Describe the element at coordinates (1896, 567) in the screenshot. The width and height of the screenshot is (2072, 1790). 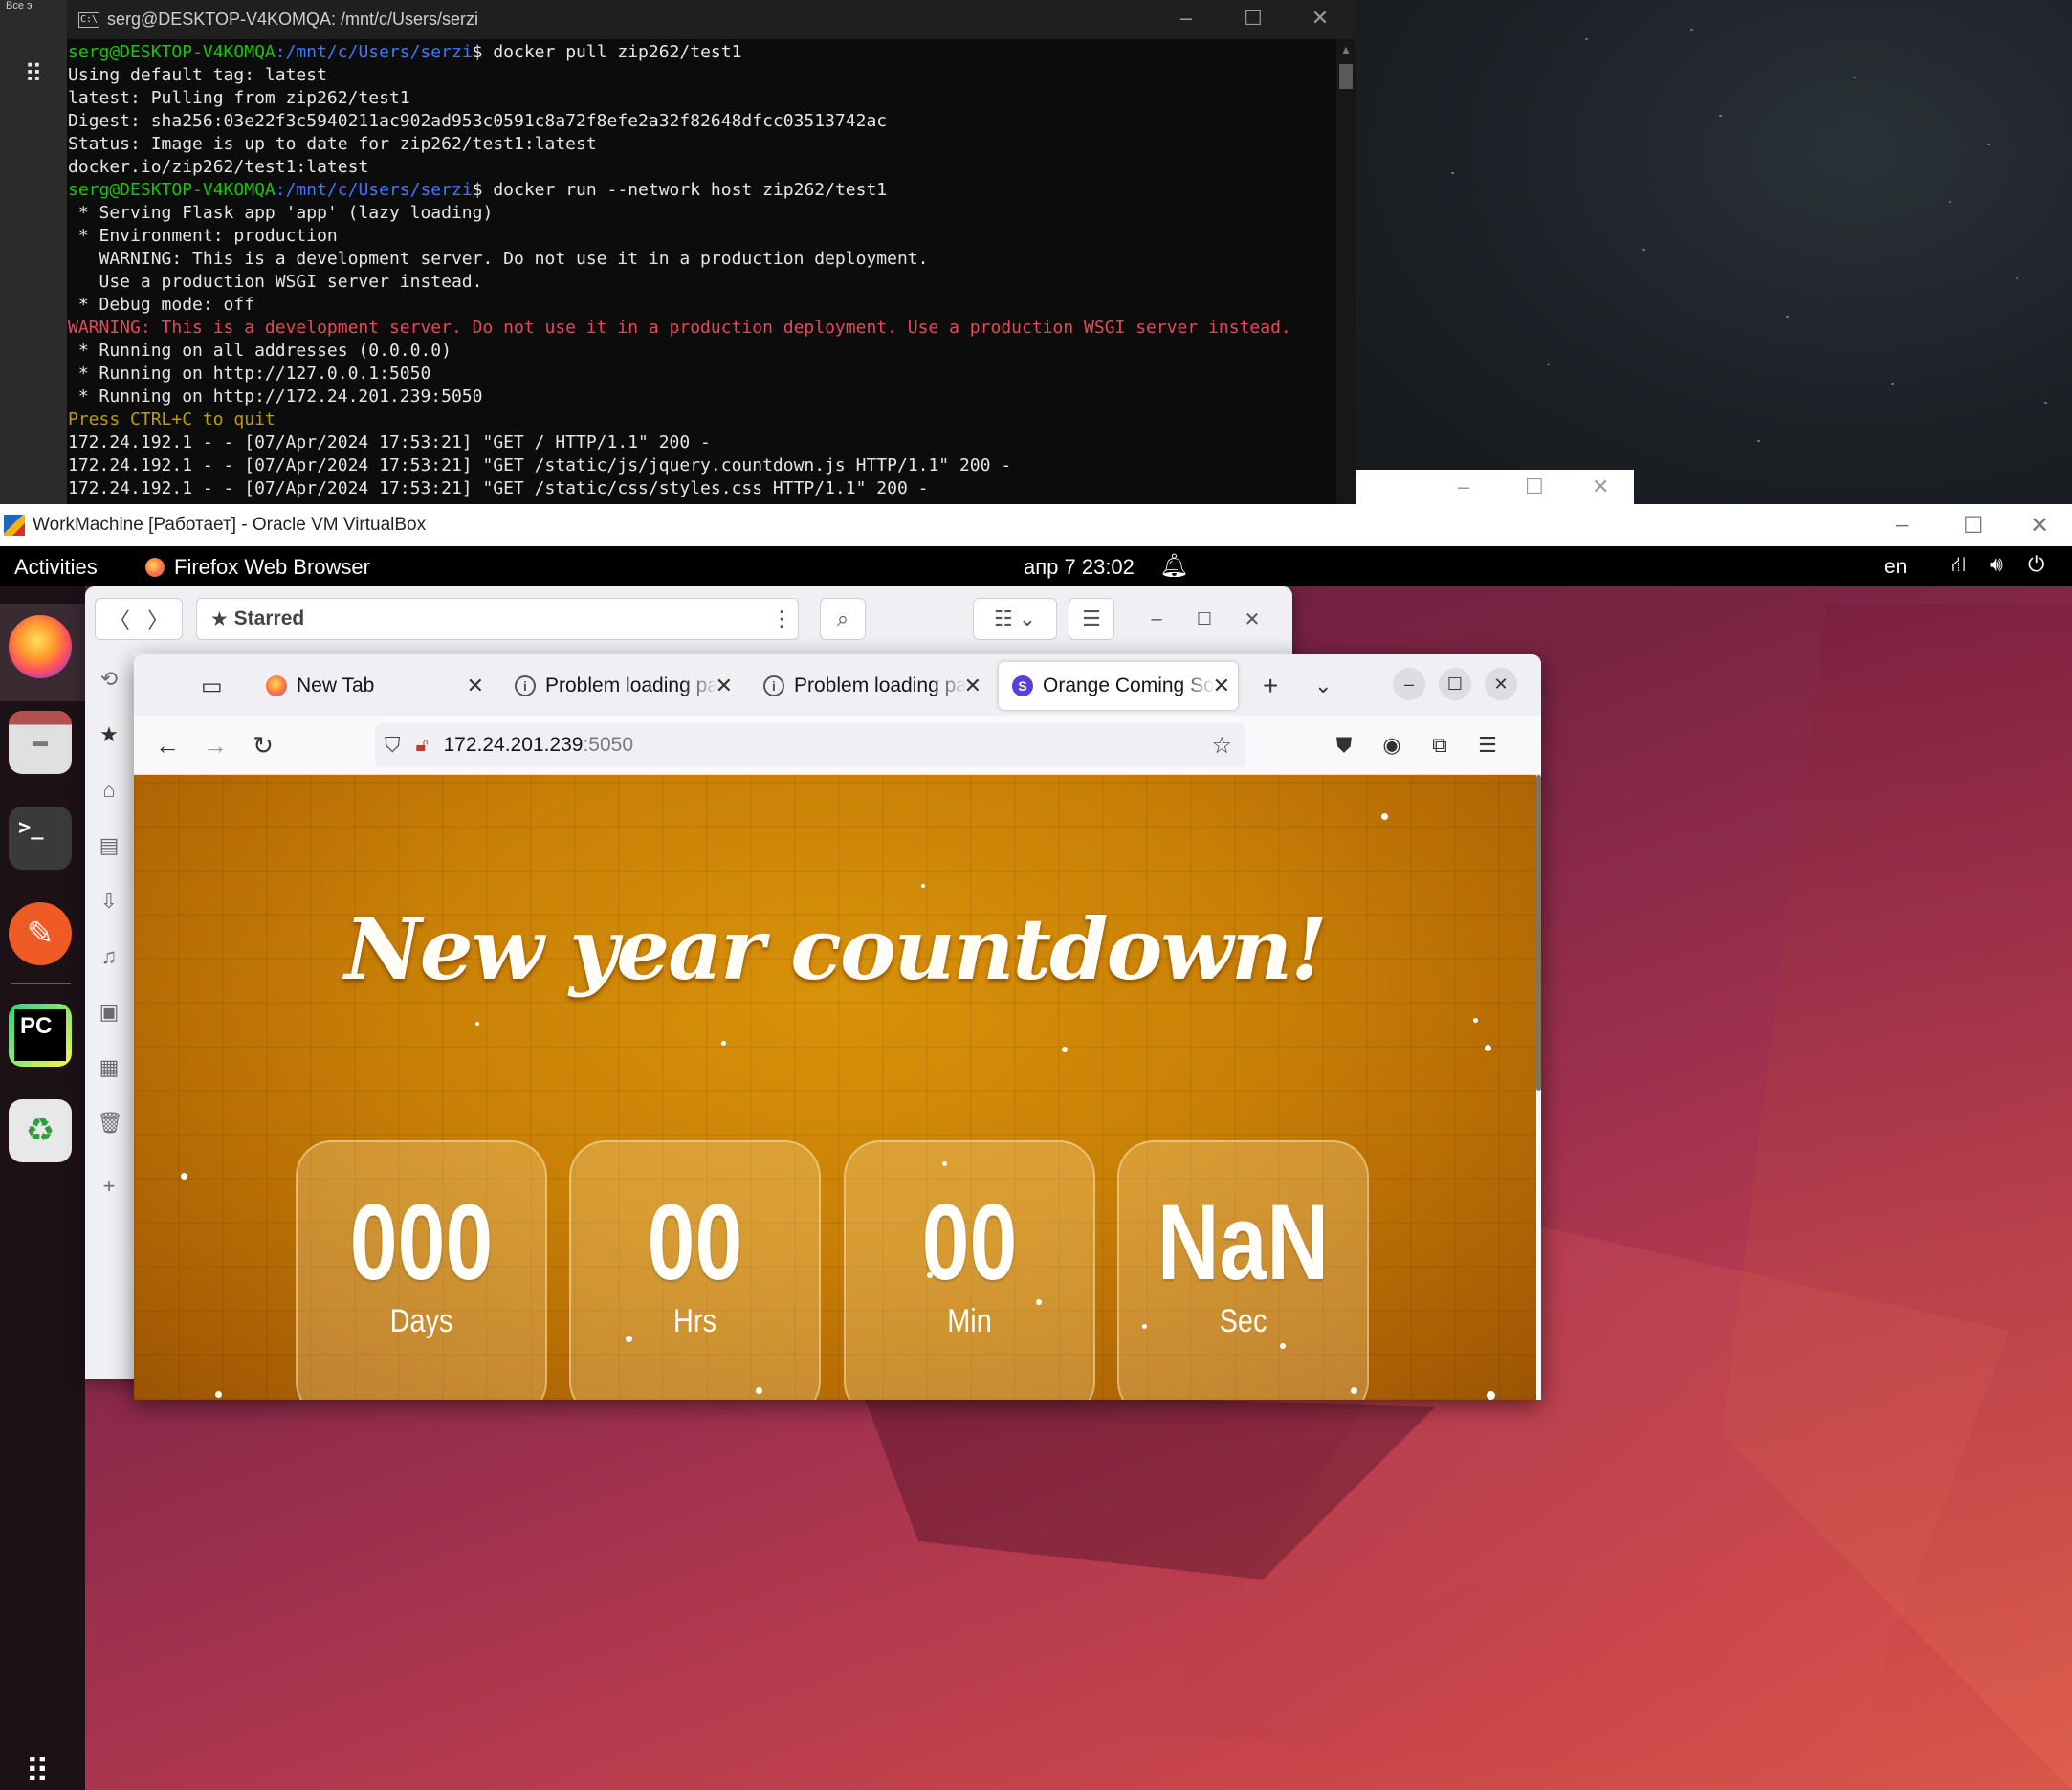
I see `keyboard-layout-indicator: en` at that location.